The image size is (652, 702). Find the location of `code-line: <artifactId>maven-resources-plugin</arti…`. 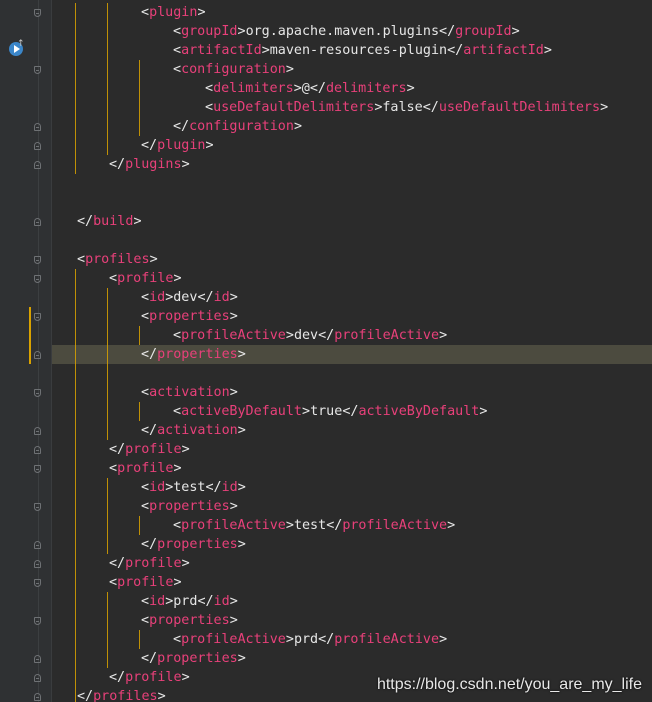

code-line: <artifactId>maven-resources-plugin</arti… is located at coordinates (352, 50).